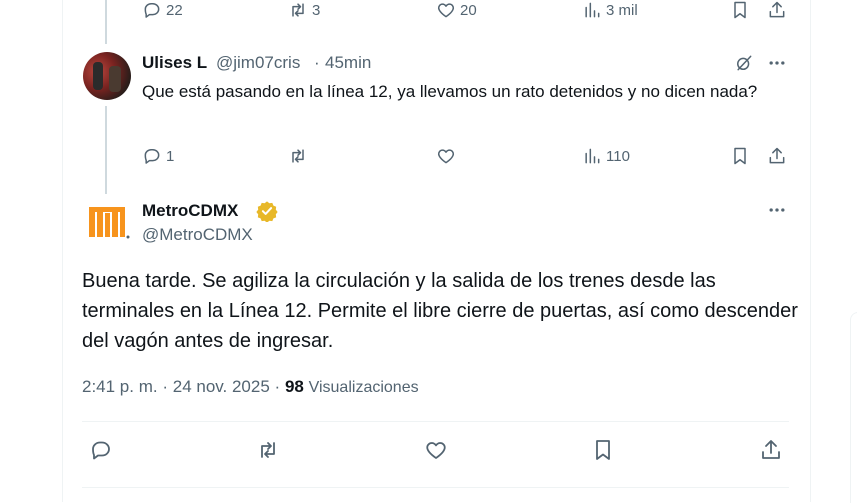 The height and width of the screenshot is (503, 857). What do you see at coordinates (363, 387) in the screenshot?
I see `views-label: Visualizaciones` at bounding box center [363, 387].